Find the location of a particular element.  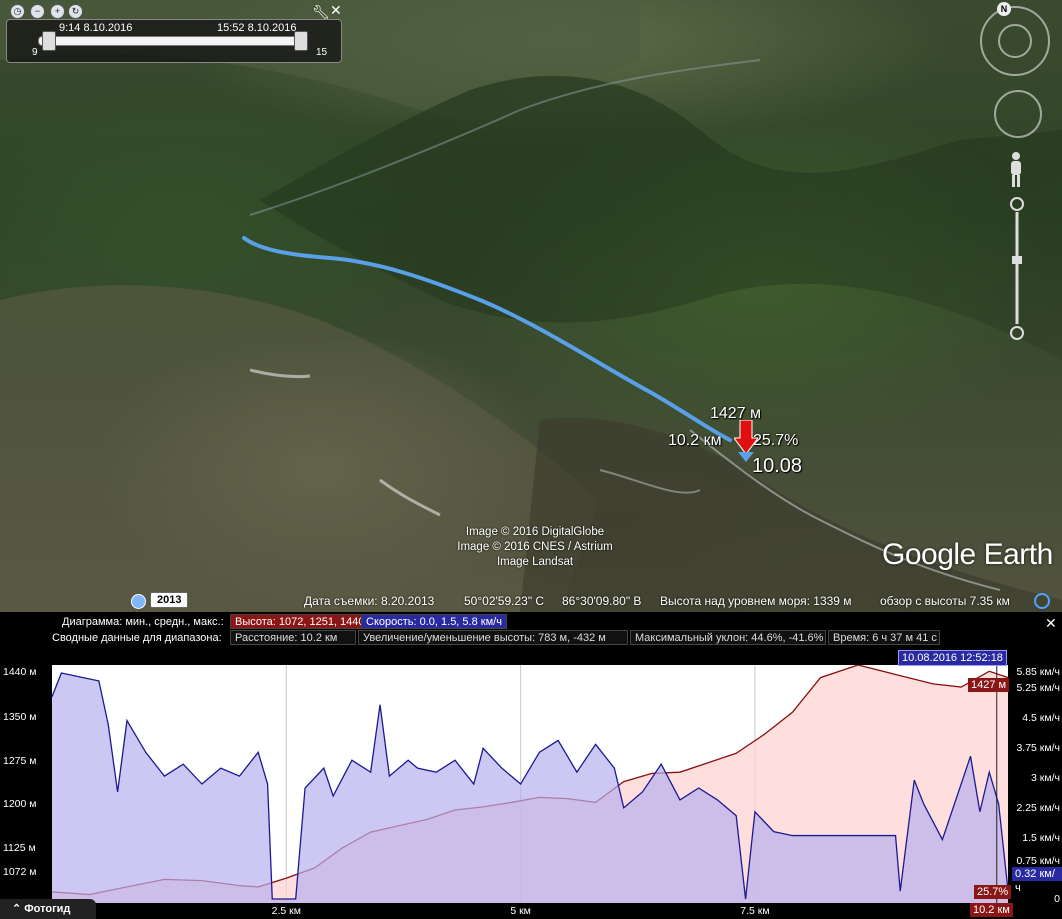

cursor-grade: 25.7% is located at coordinates (993, 892).